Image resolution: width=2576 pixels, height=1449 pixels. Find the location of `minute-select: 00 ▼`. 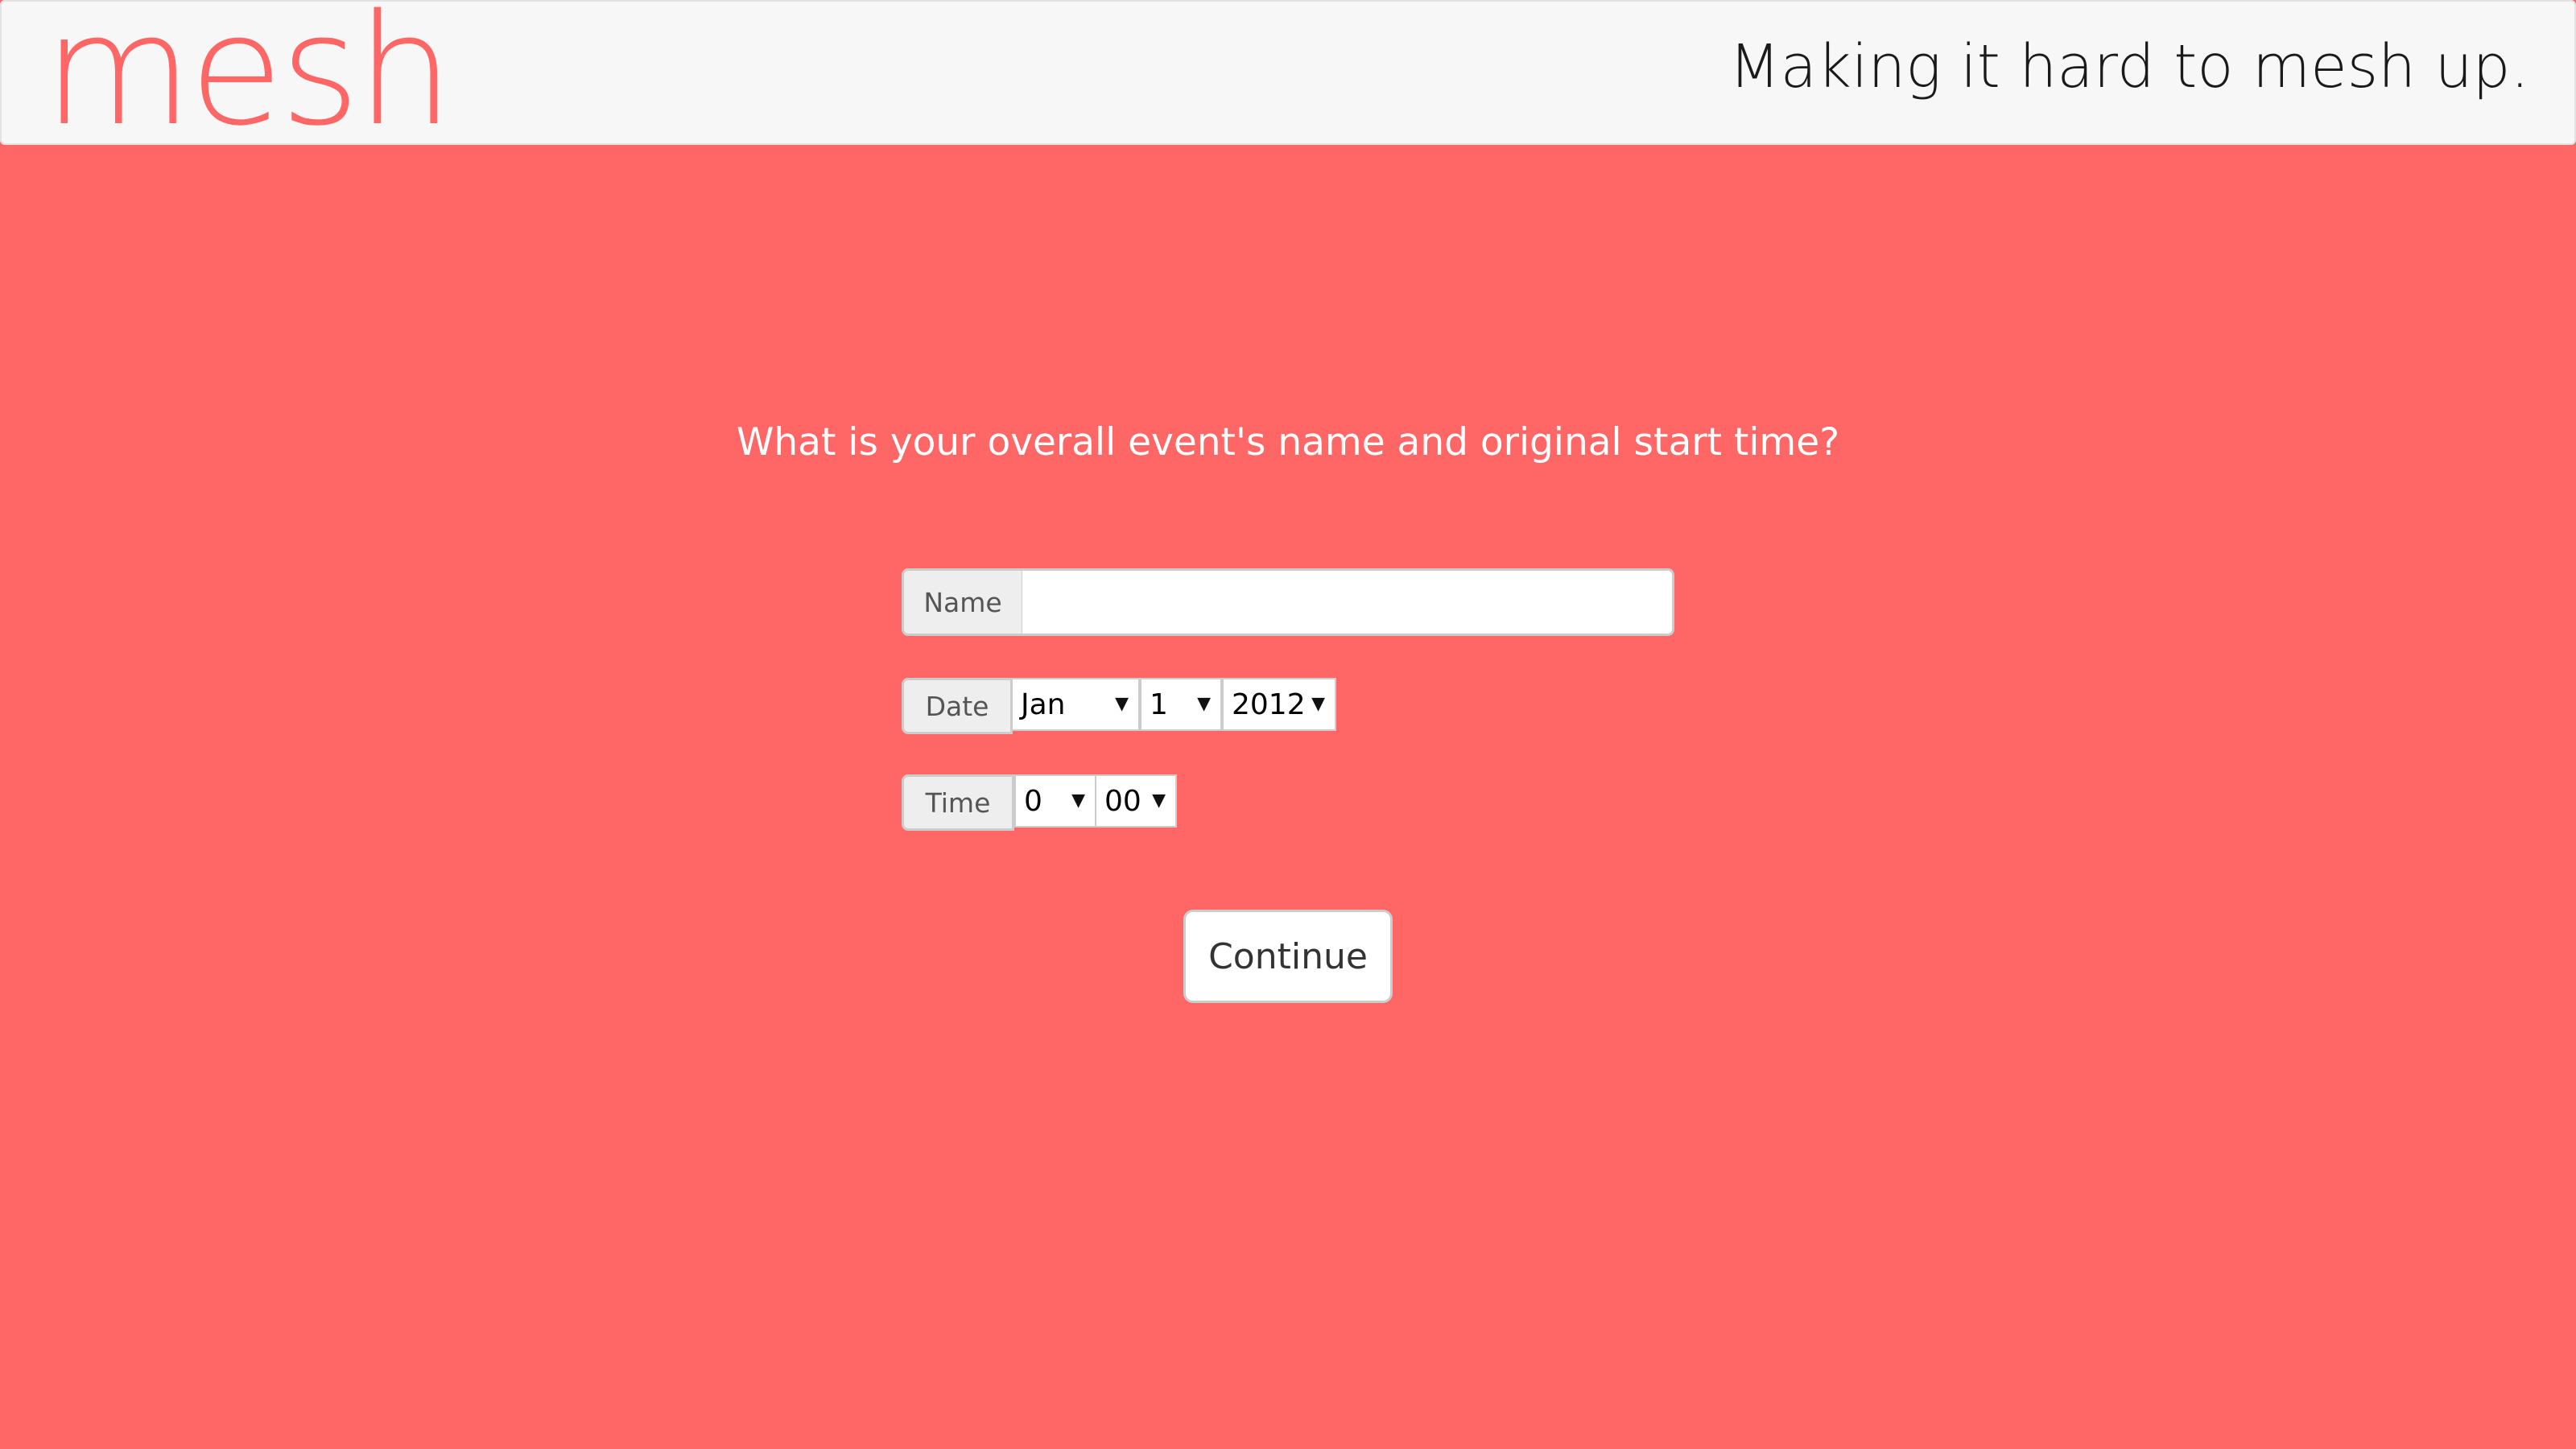

minute-select: 00 ▼ is located at coordinates (1136, 801).